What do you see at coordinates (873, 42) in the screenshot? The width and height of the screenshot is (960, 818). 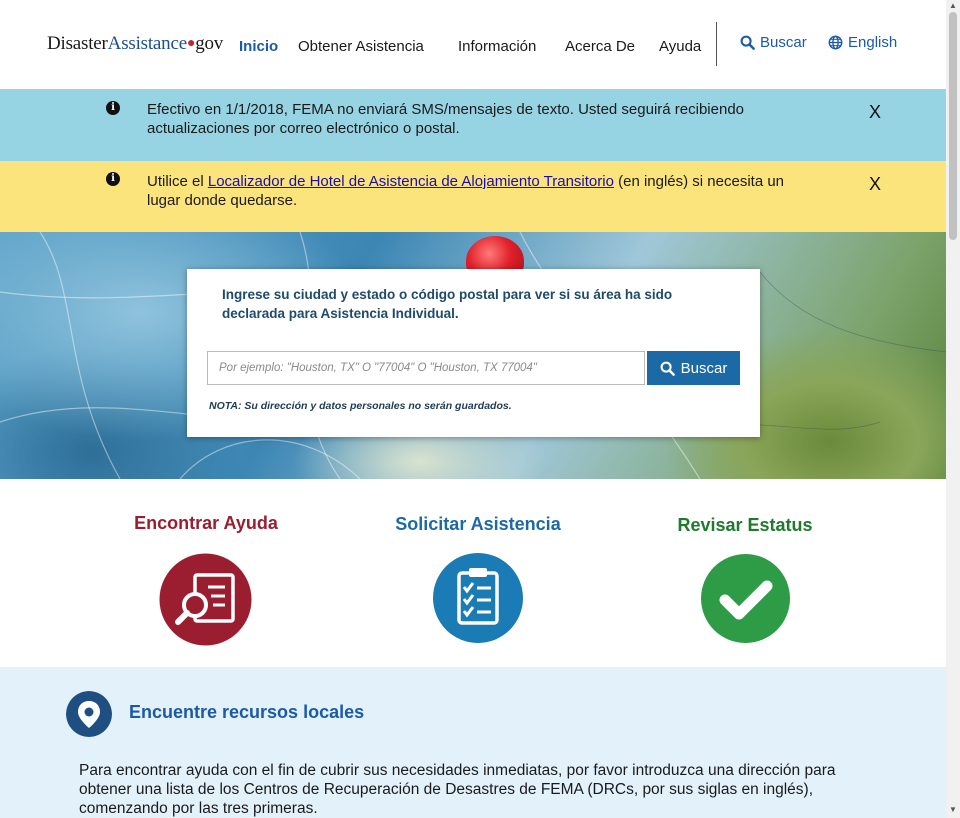 I see `language-toggle-label: English` at bounding box center [873, 42].